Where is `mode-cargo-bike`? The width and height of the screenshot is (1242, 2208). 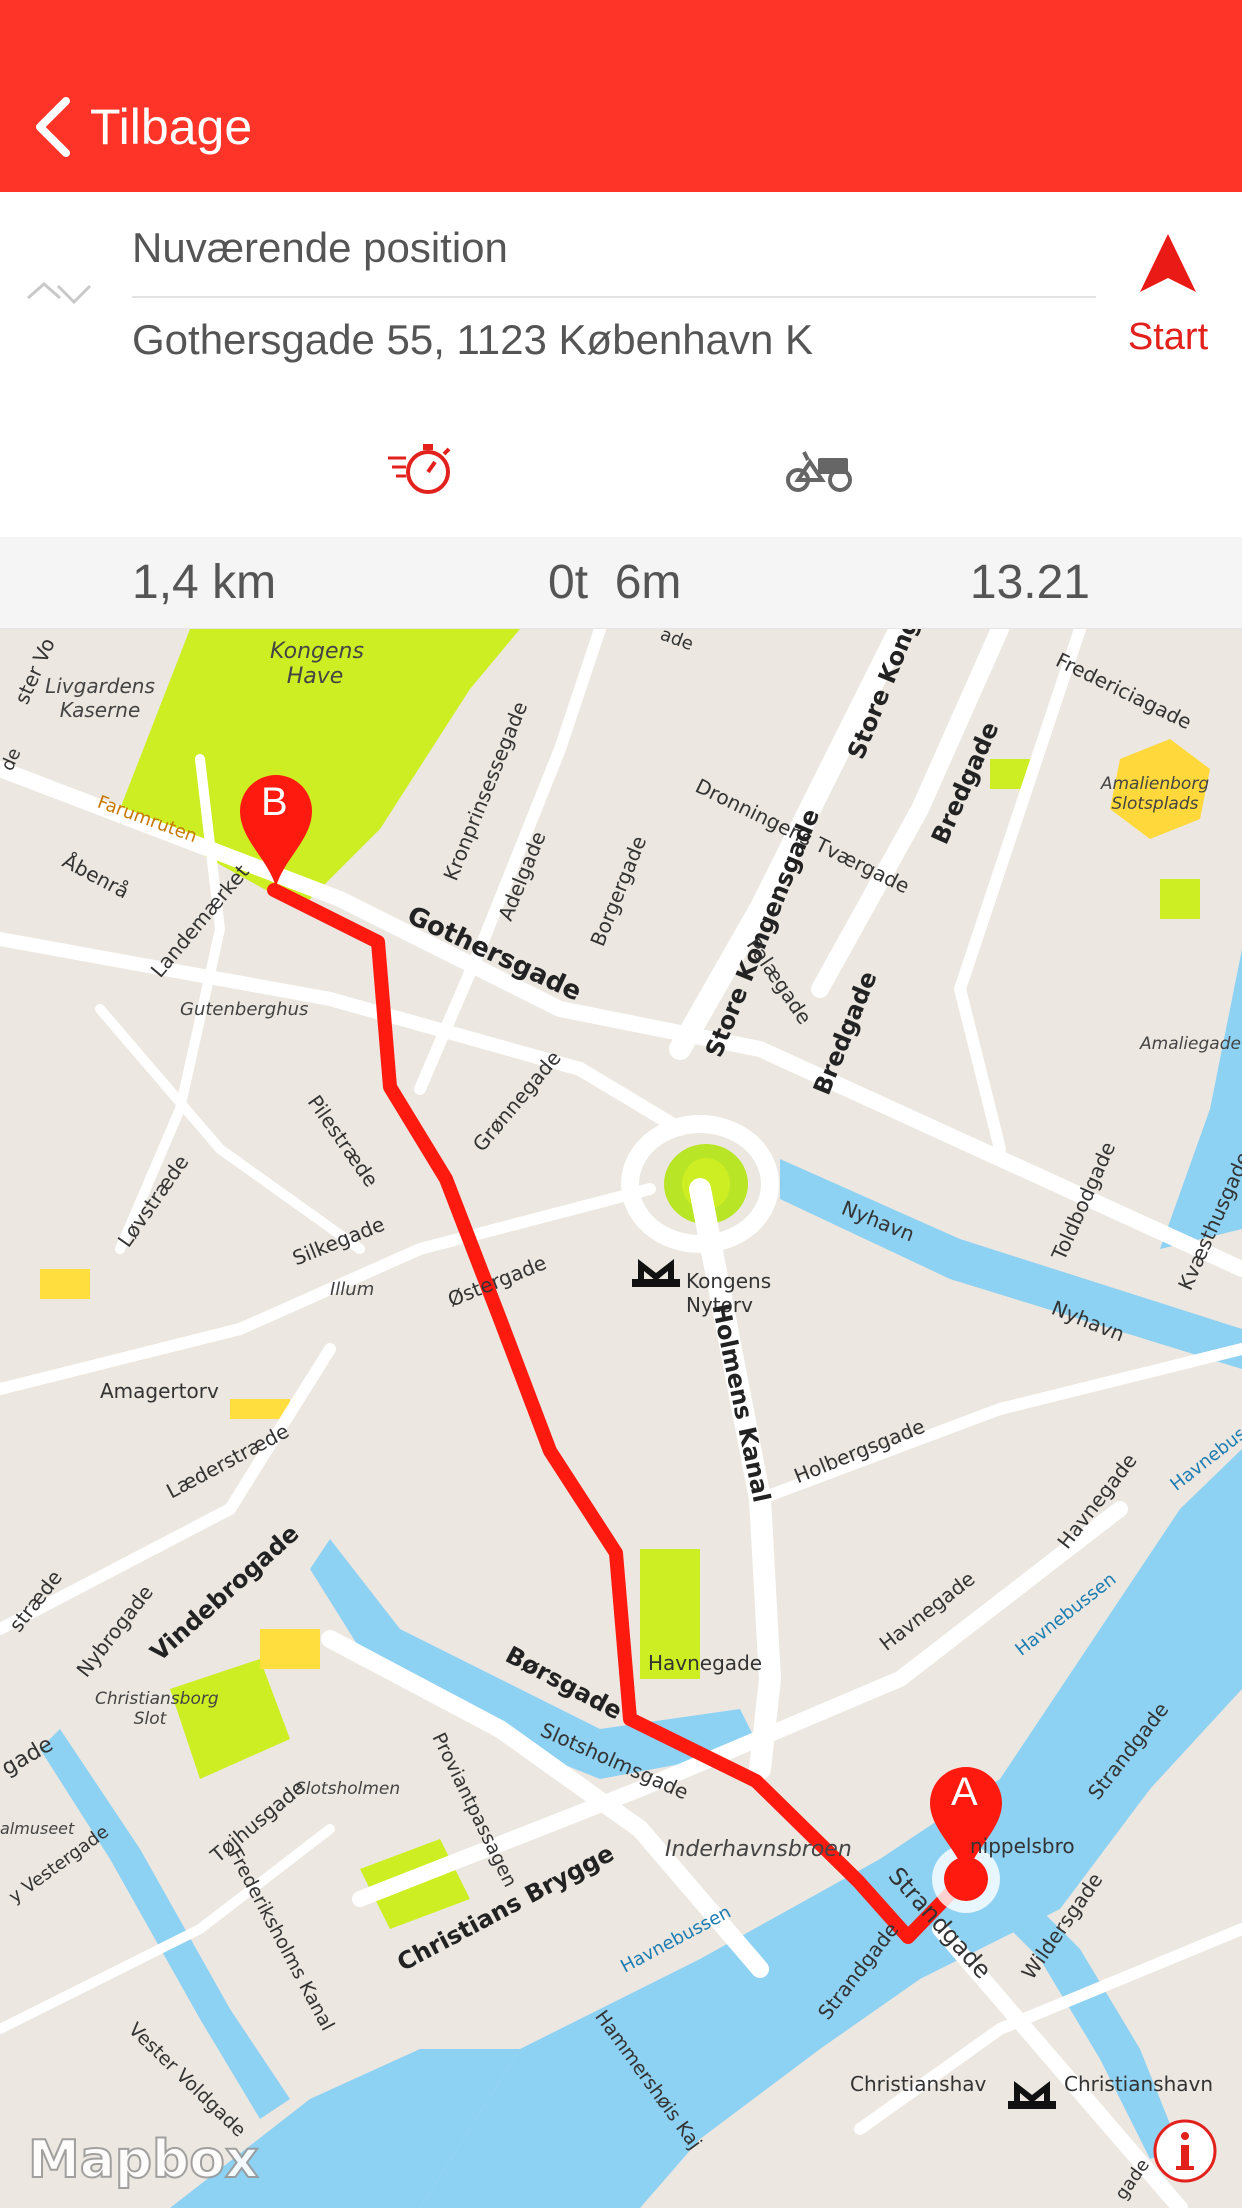 mode-cargo-bike is located at coordinates (819, 469).